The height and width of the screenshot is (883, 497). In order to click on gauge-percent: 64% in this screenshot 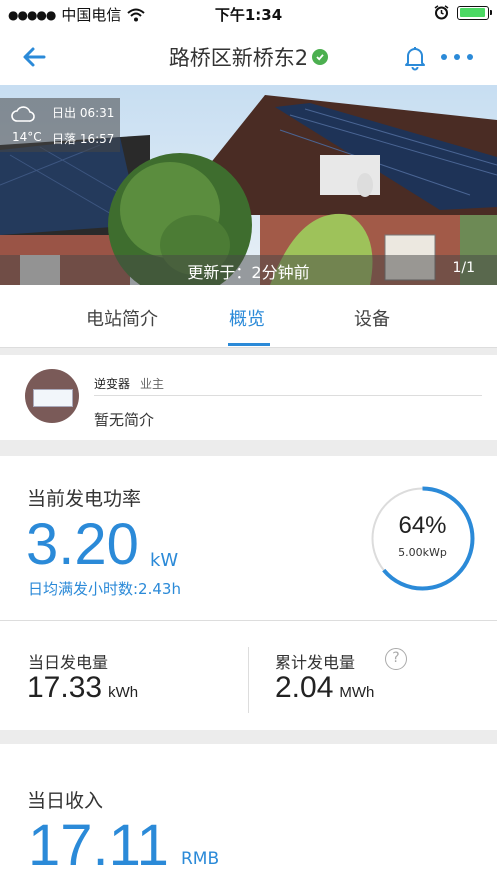, I will do `click(422, 525)`.